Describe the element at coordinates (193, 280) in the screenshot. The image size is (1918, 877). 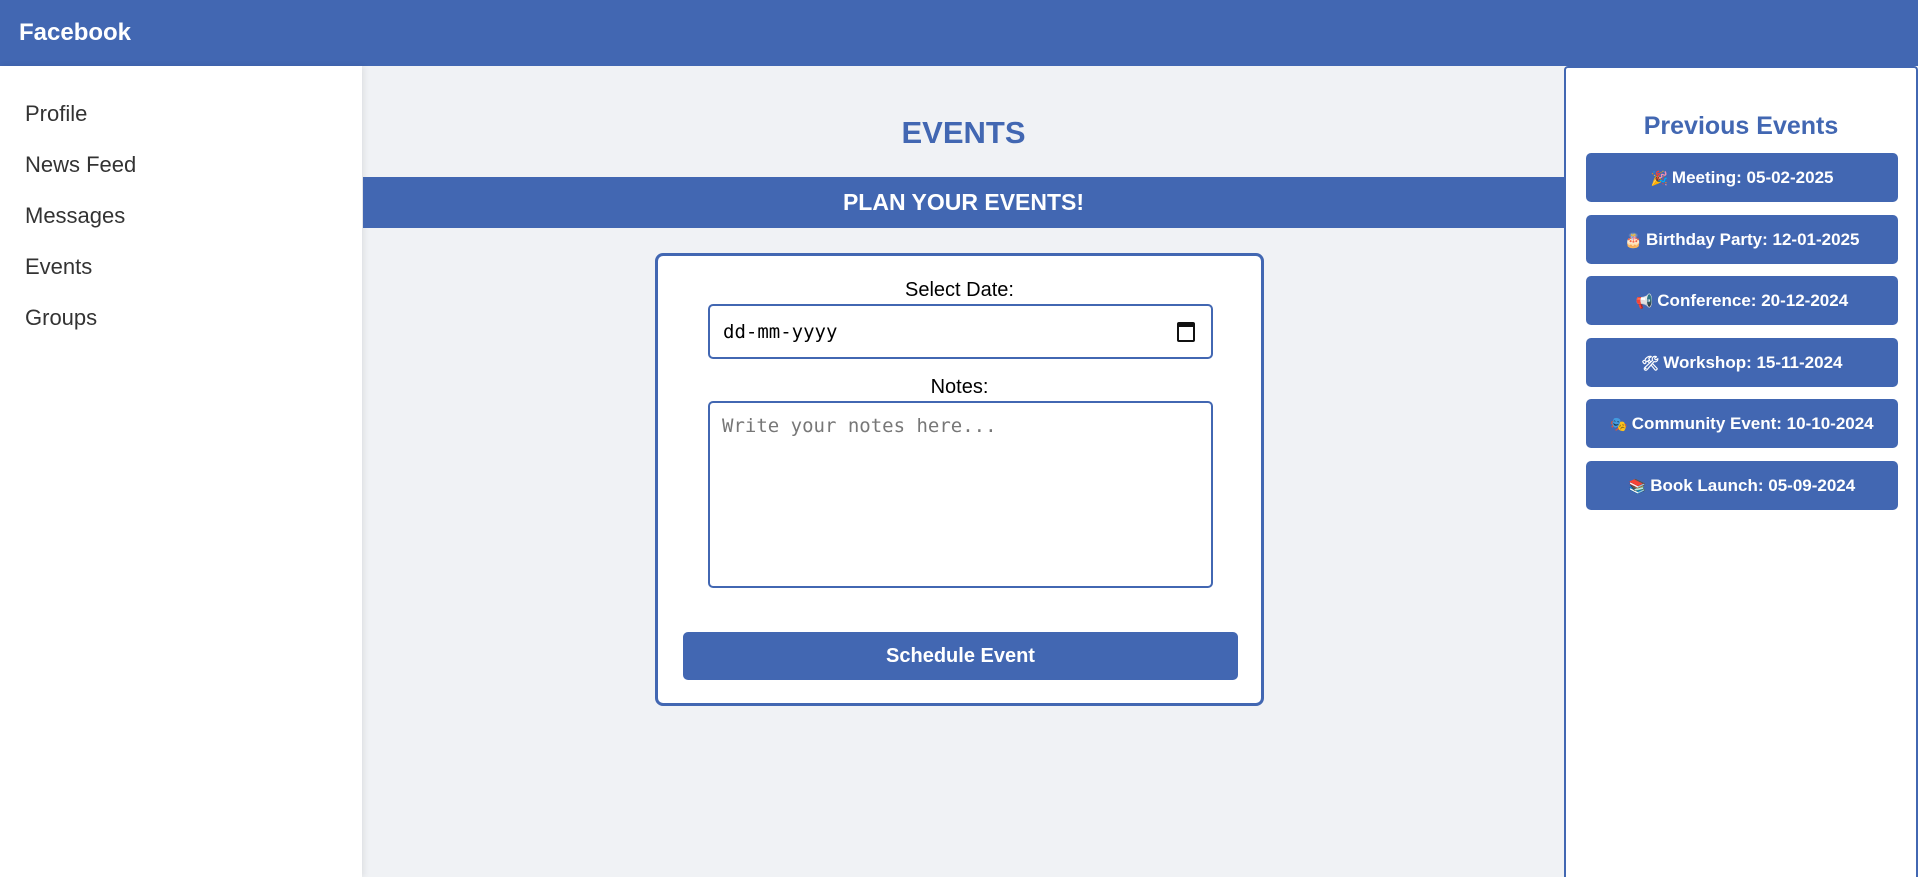
I see `sidebar-item-events: Events` at that location.